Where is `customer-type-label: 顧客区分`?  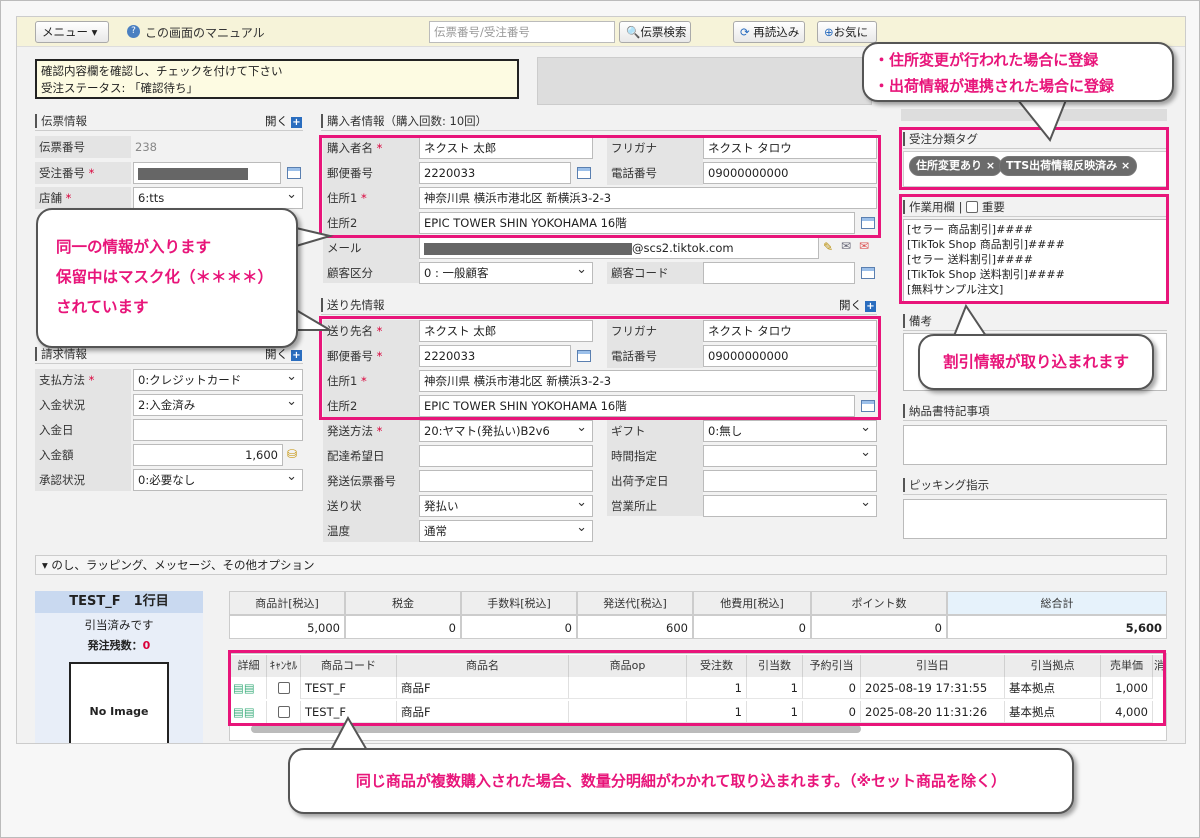
customer-type-label: 顧客区分 is located at coordinates (350, 273).